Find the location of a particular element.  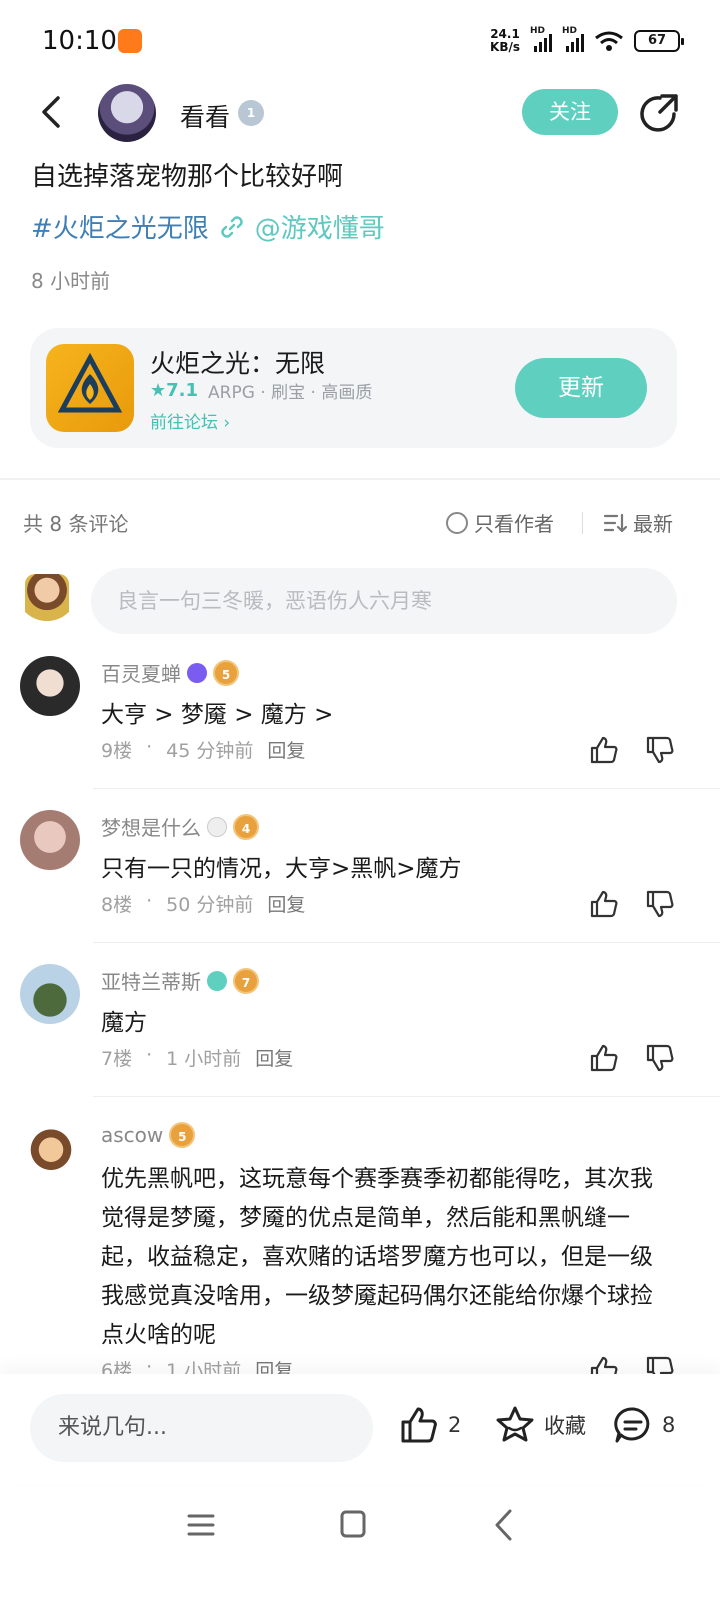

status-time: 10:10 is located at coordinates (79, 41).